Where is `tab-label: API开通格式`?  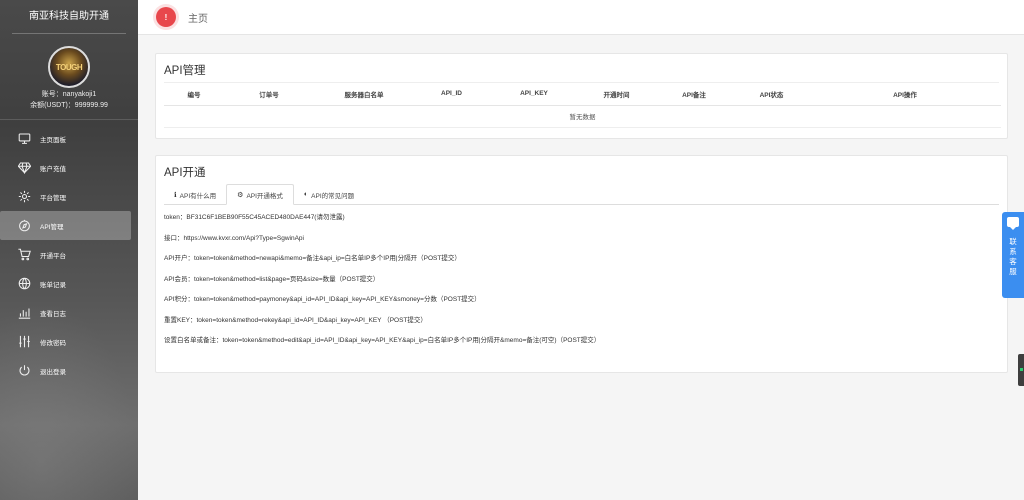
tab-label: API开通格式 is located at coordinates (264, 196).